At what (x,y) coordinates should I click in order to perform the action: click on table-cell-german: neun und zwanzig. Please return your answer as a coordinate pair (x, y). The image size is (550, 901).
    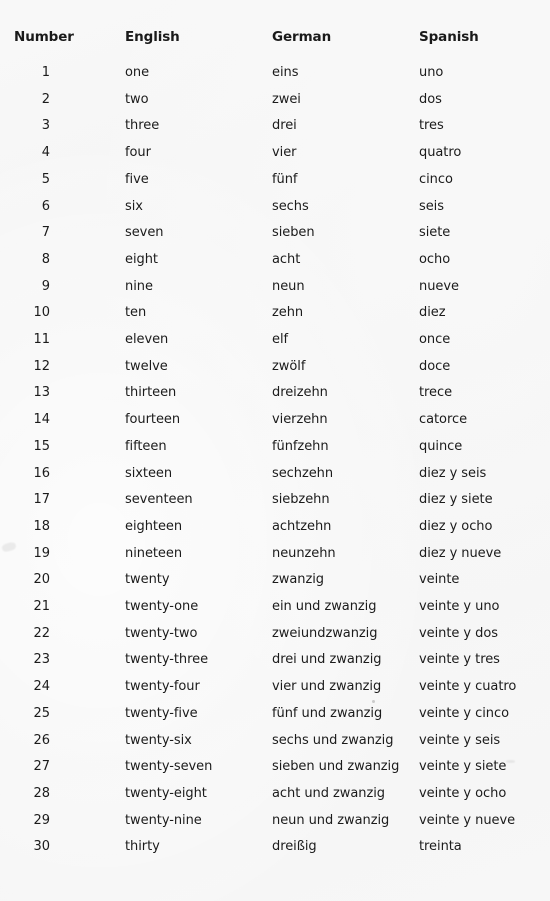
    Looking at the image, I should click on (331, 820).